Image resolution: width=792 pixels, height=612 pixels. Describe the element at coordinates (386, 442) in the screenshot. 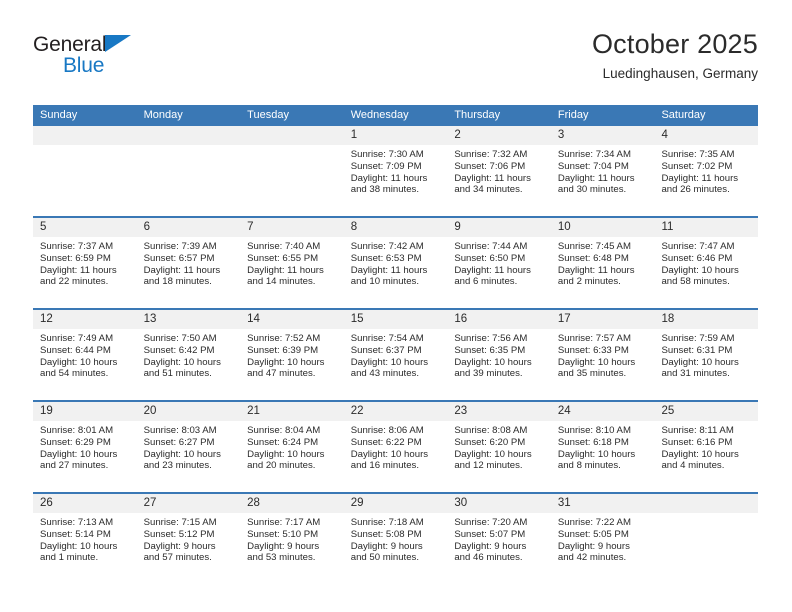

I see `sunset-text: Sunset: 6:22 PM` at that location.